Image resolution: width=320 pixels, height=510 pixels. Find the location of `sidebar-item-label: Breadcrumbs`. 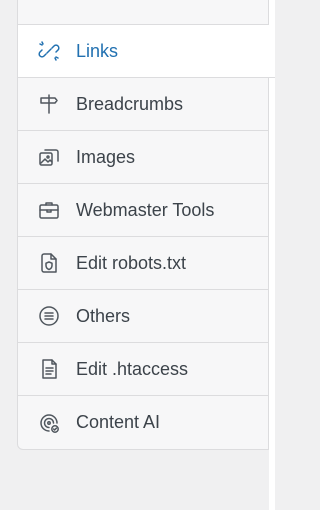

sidebar-item-label: Breadcrumbs is located at coordinates (130, 103).